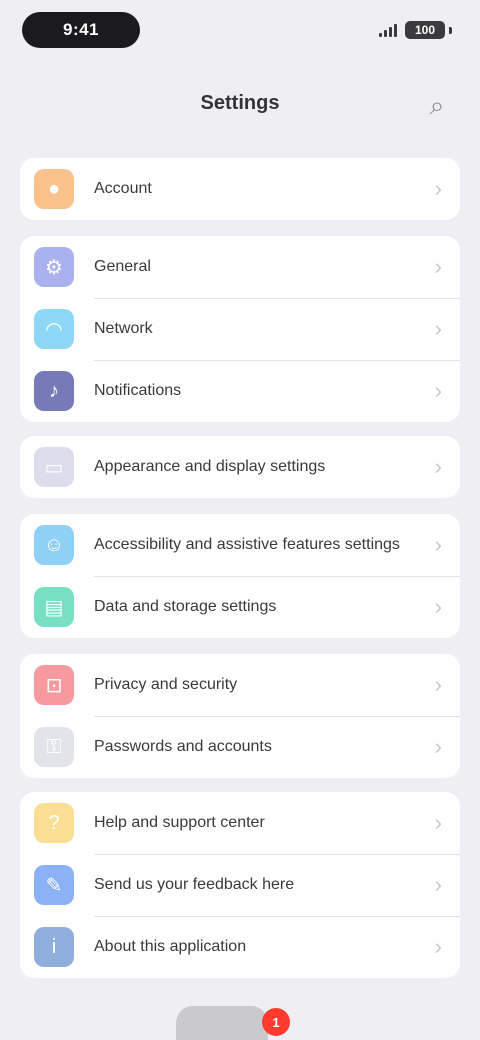 This screenshot has height=1040, width=480. Describe the element at coordinates (185, 606) in the screenshot. I see `settings-row-label: Data and storage settings` at that location.